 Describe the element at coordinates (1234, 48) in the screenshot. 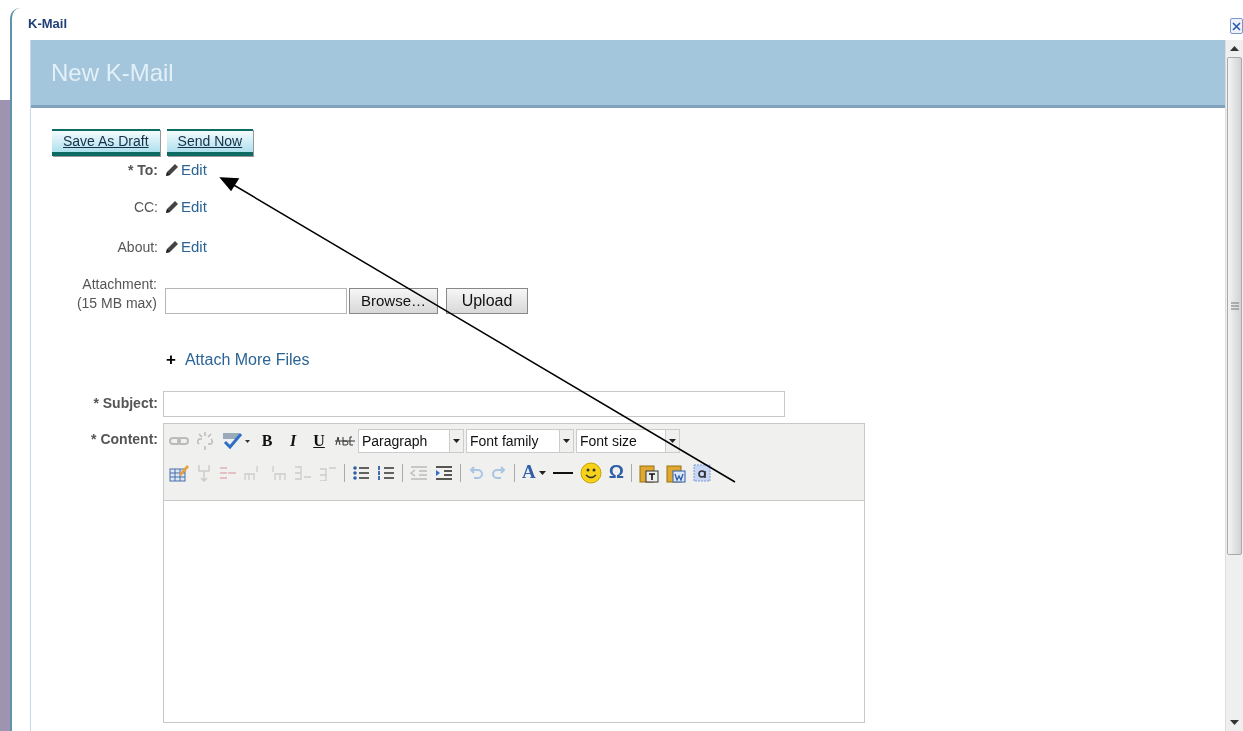

I see `scroll-up-icon` at that location.